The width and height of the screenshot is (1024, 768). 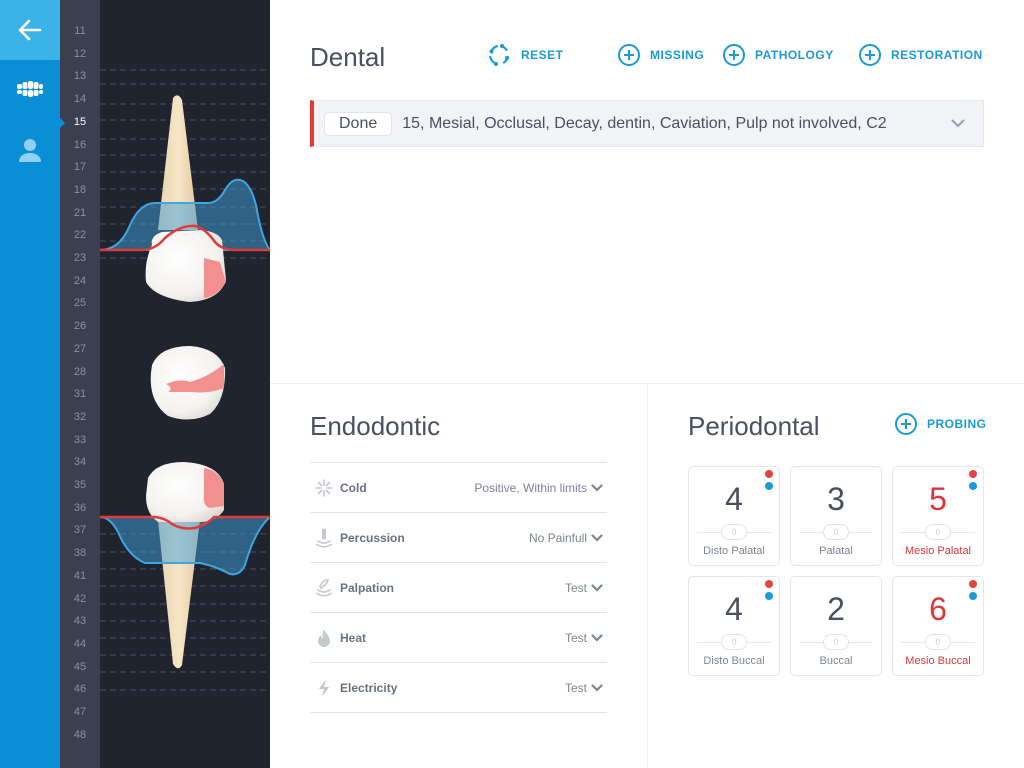 What do you see at coordinates (80, 167) in the screenshot?
I see `tooth-number: 17` at bounding box center [80, 167].